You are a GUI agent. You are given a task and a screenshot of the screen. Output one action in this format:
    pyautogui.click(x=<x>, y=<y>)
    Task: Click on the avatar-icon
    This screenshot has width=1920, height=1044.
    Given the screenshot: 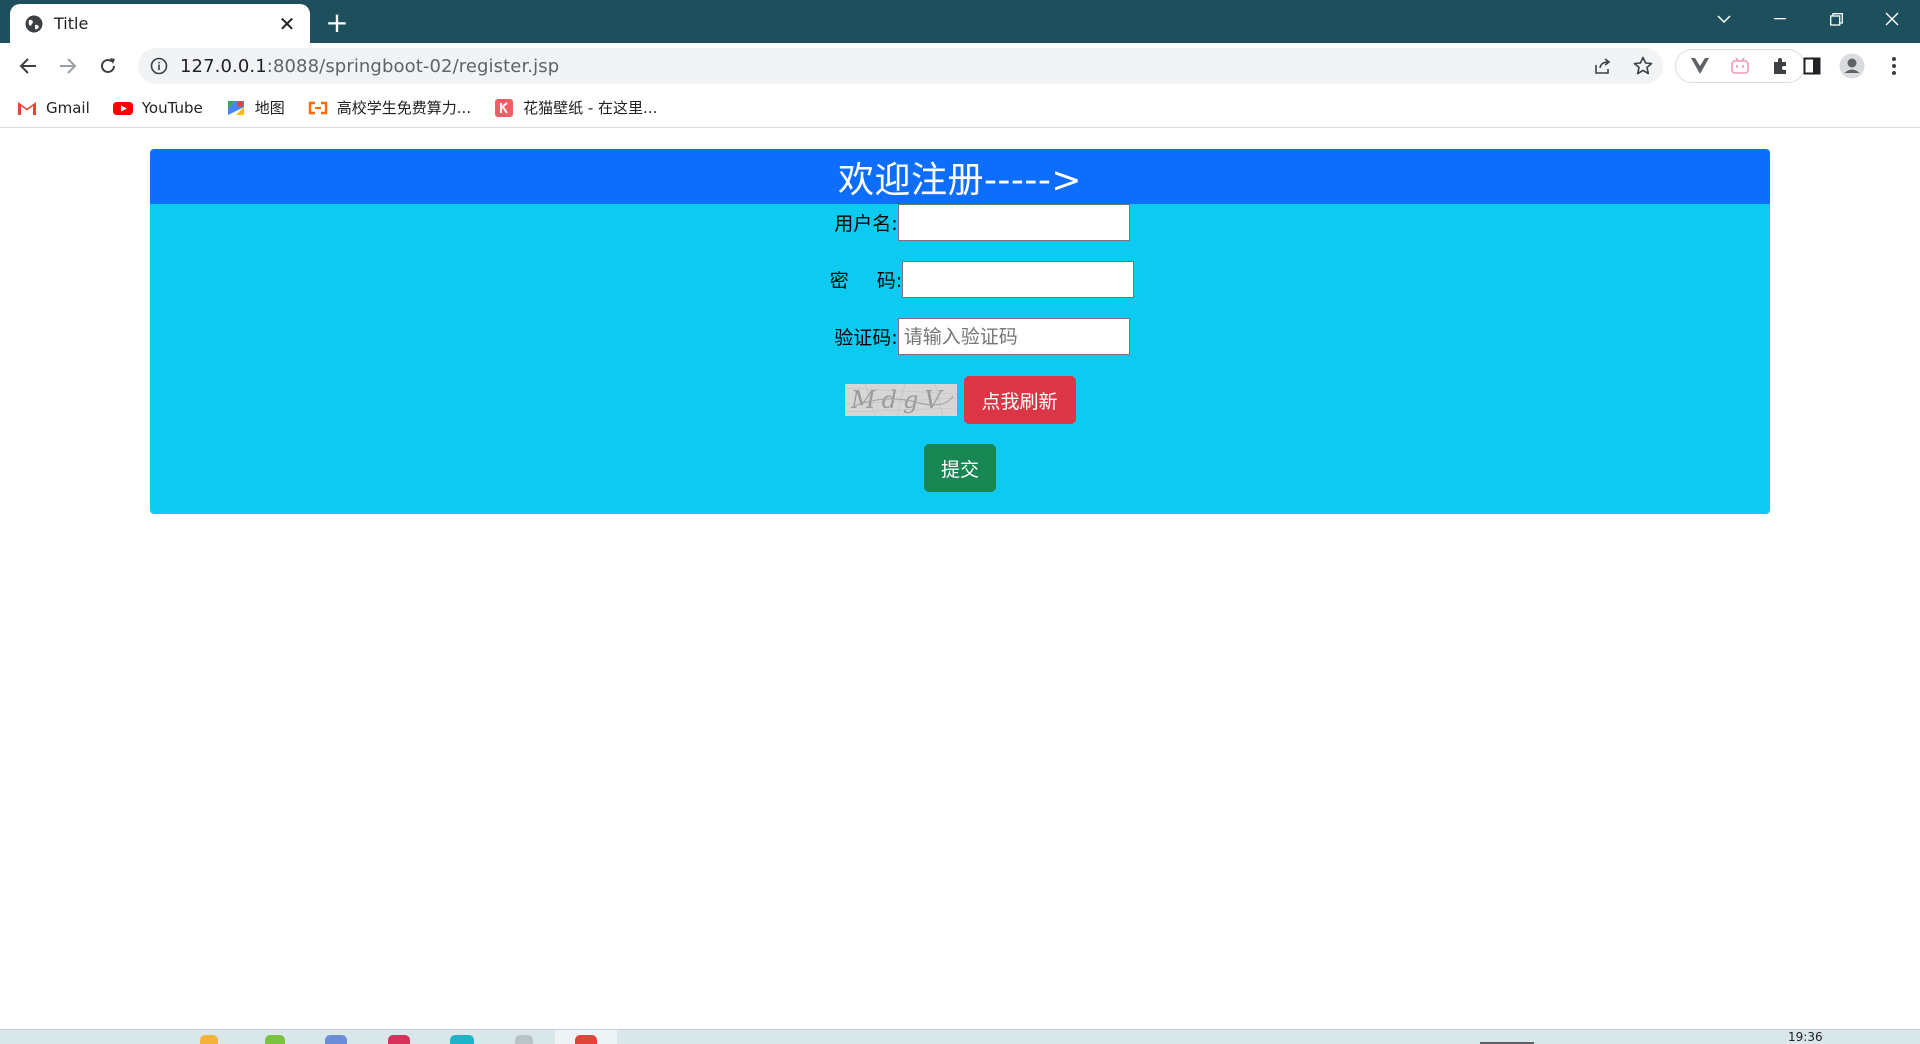 What is the action you would take?
    pyautogui.click(x=1852, y=66)
    